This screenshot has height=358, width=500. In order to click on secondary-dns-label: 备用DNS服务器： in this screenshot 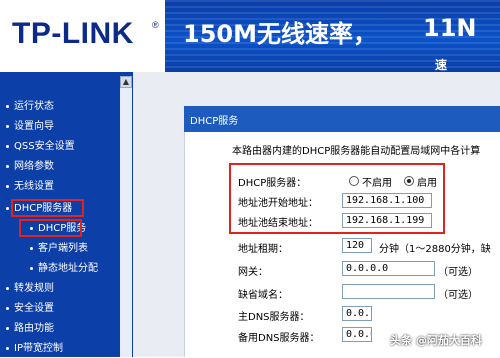, I will do `click(279, 338)`.